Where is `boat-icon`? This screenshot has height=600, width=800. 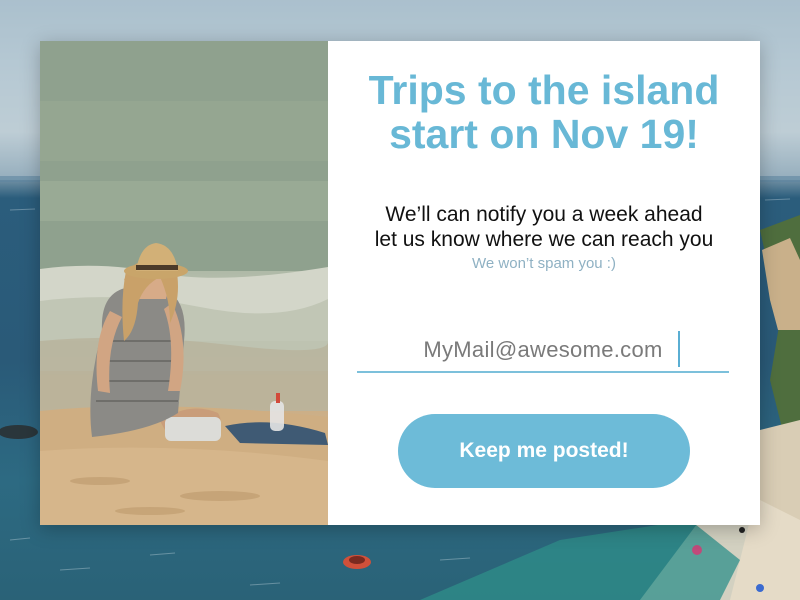 boat-icon is located at coordinates (357, 562).